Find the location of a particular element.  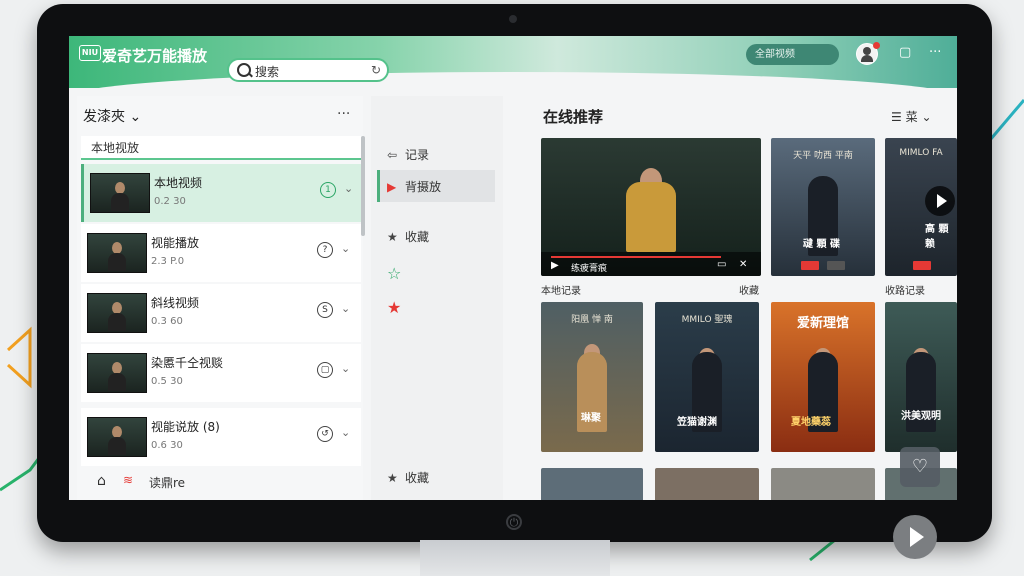

movie-card: MIMLO FA 高 顆 赖 is located at coordinates (921, 207).